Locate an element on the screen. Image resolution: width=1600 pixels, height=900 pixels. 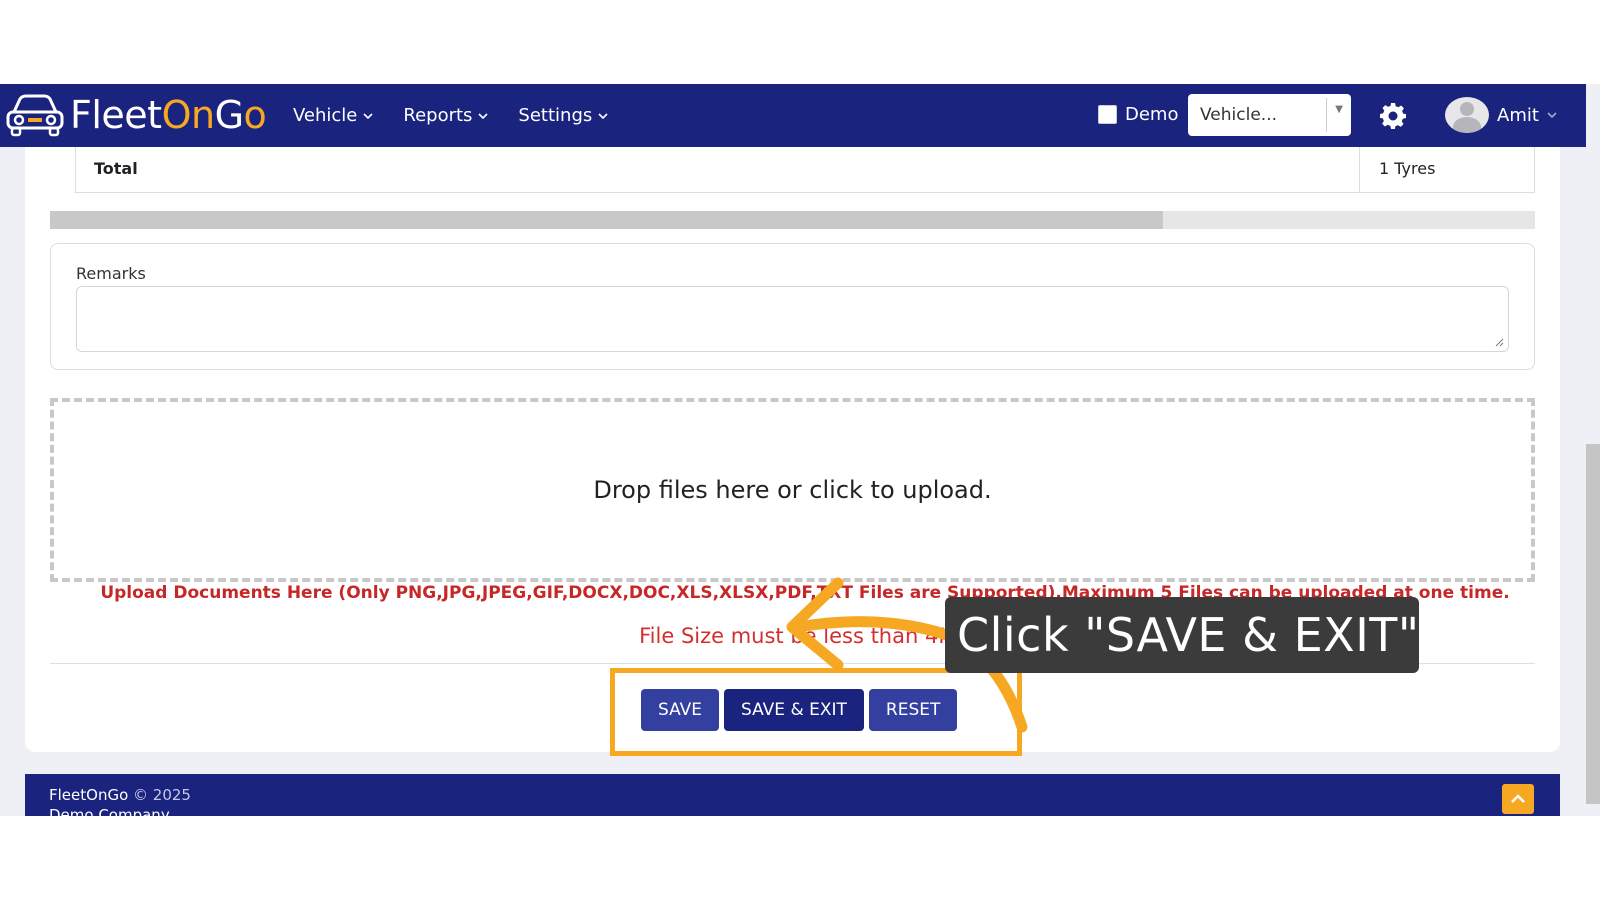
page-footer: FleetOnGo © 2025 Demo Company is located at coordinates (792, 795).